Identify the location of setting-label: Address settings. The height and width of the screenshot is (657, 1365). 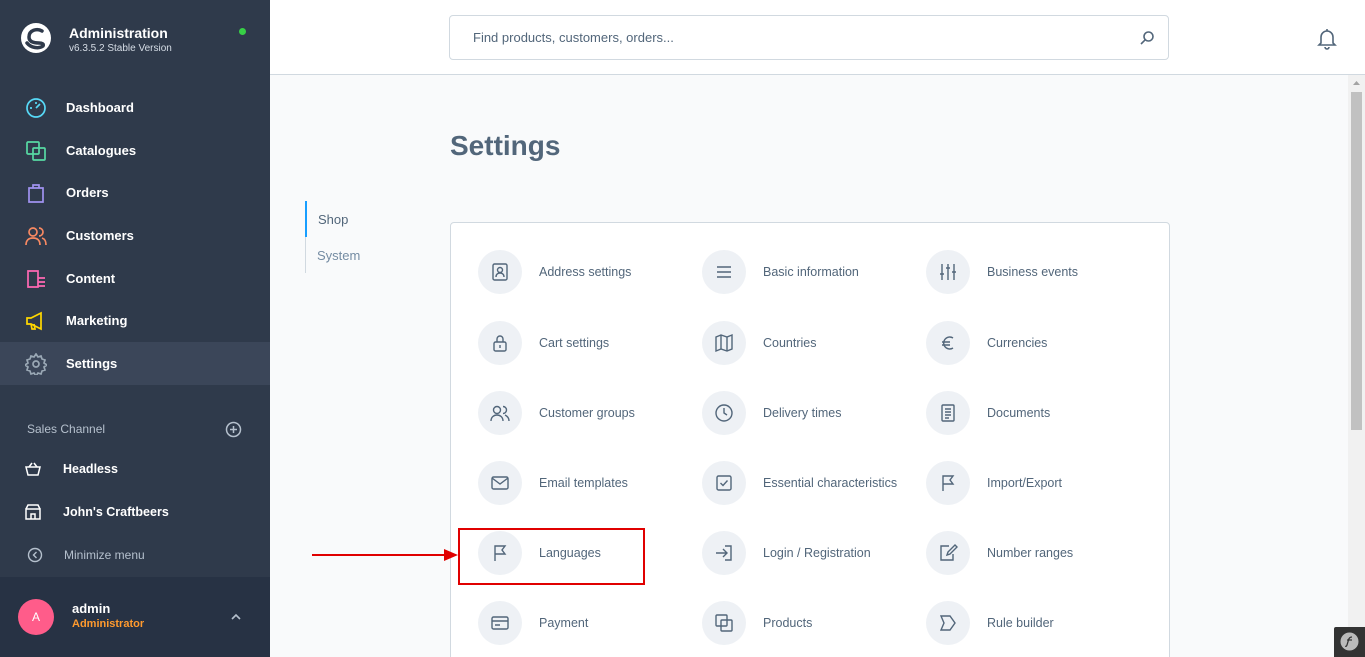
(585, 272).